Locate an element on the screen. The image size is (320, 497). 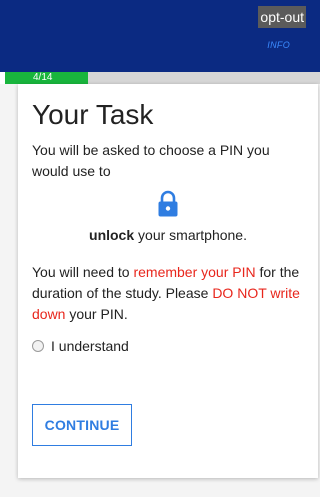
opt-out-link: opt-out is located at coordinates (282, 17).